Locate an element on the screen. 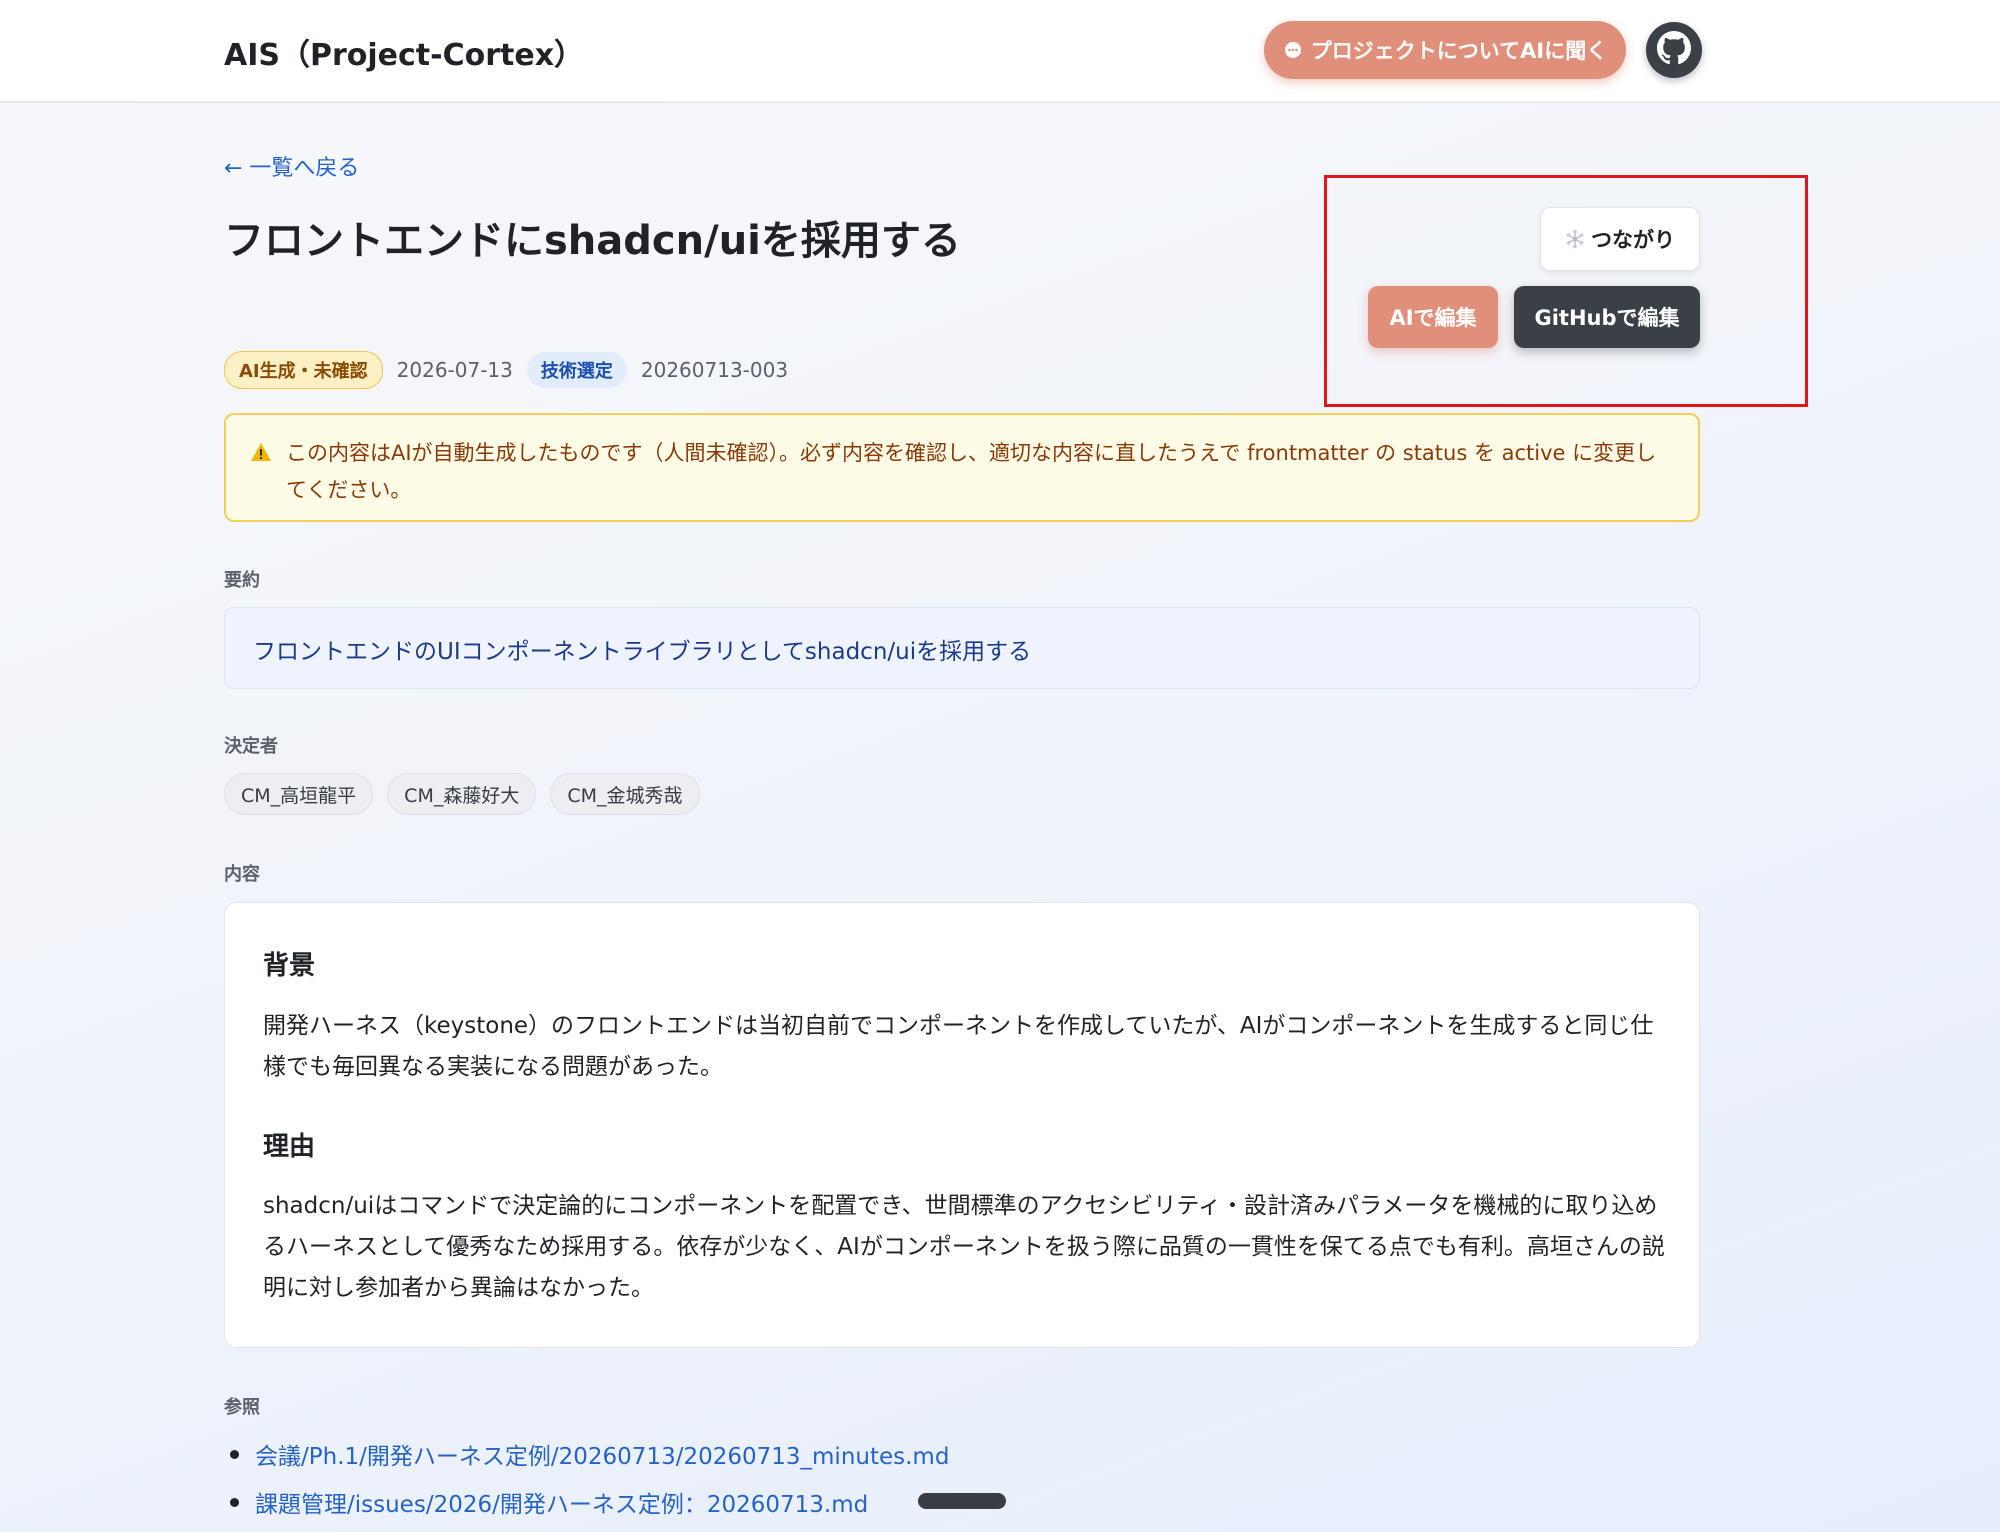 The height and width of the screenshot is (1532, 2000). person-chip: CM_金城秀哉 is located at coordinates (625, 794).